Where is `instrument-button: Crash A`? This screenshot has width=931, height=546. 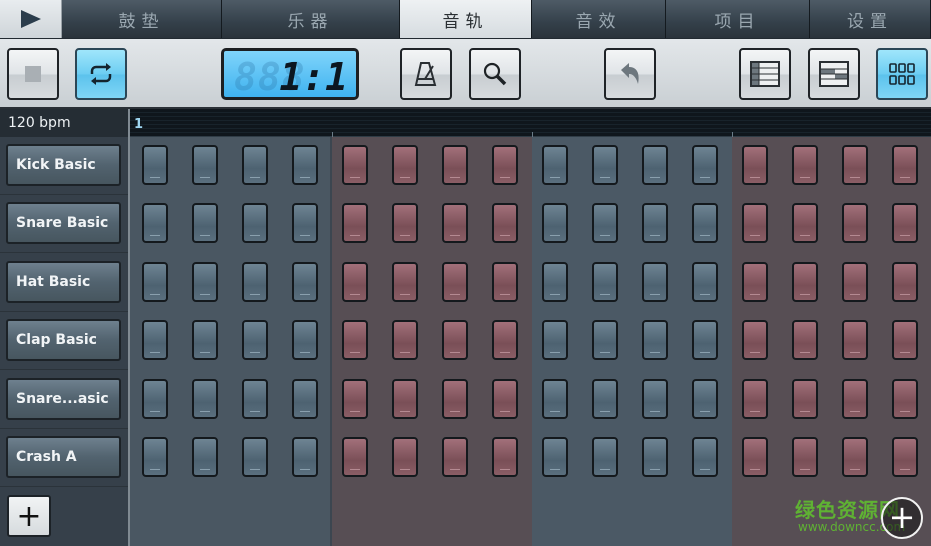 instrument-button: Crash A is located at coordinates (63, 457).